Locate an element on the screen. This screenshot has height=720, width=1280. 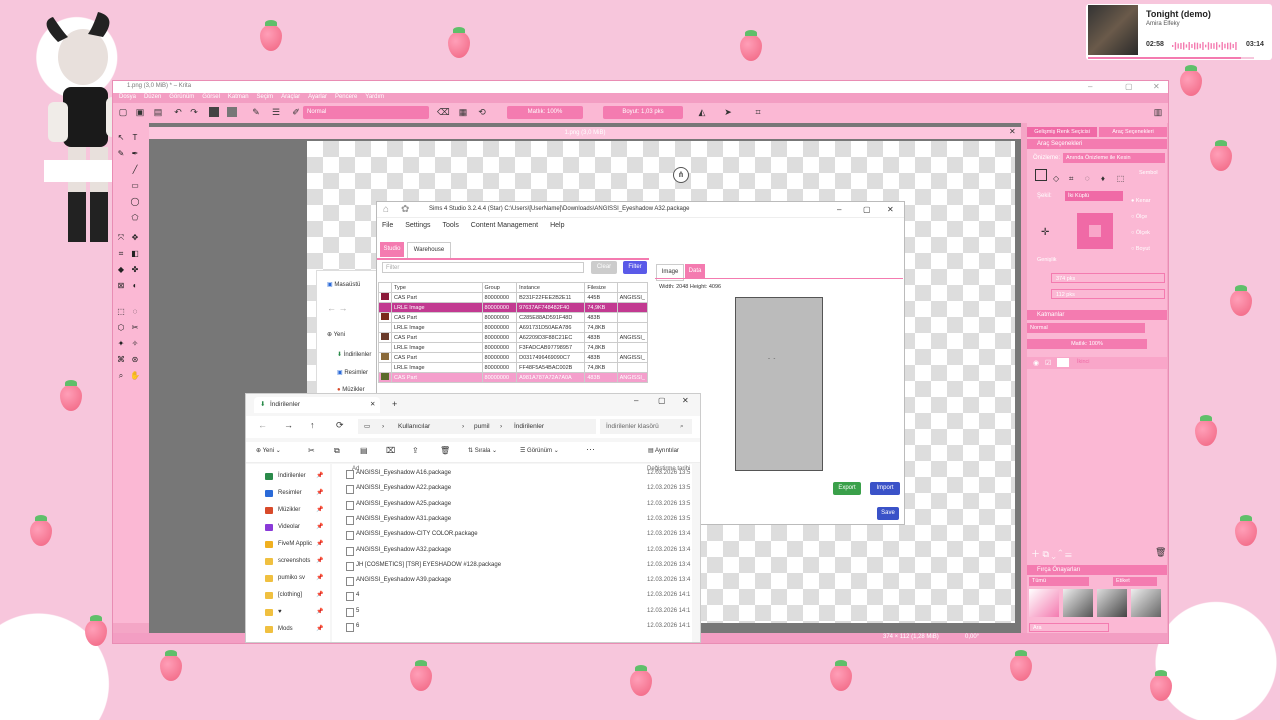
option-kenar: ● Kenar is located at coordinates (1141, 201).